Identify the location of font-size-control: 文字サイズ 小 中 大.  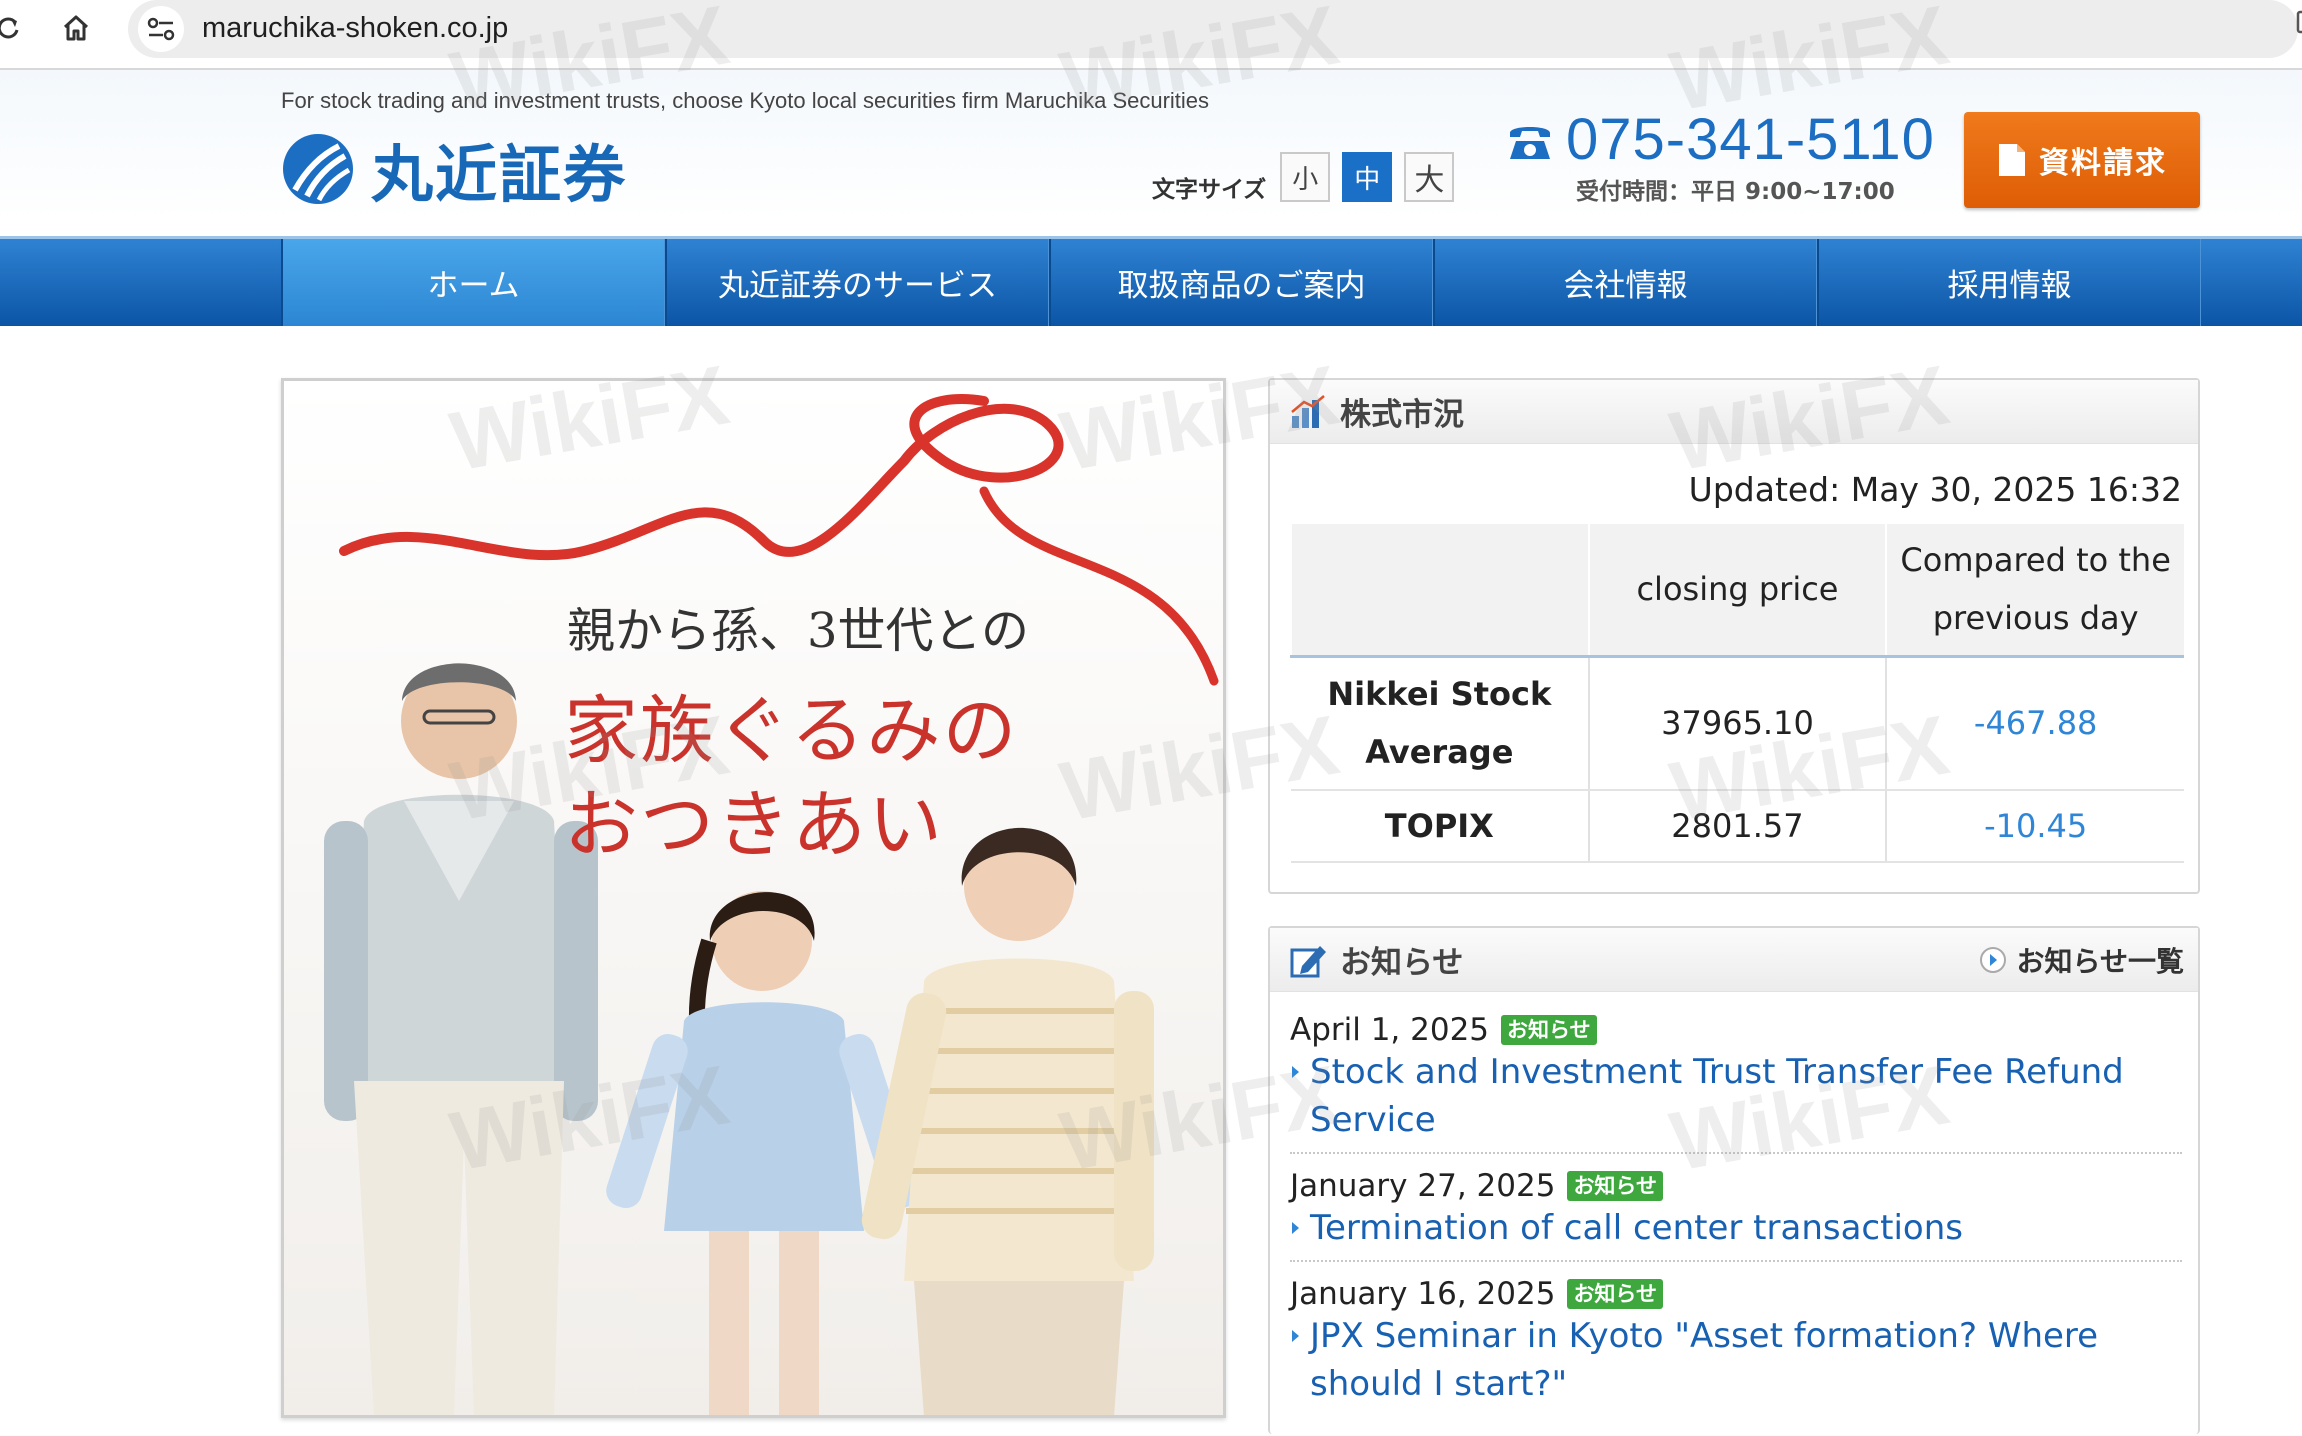
(1309, 177).